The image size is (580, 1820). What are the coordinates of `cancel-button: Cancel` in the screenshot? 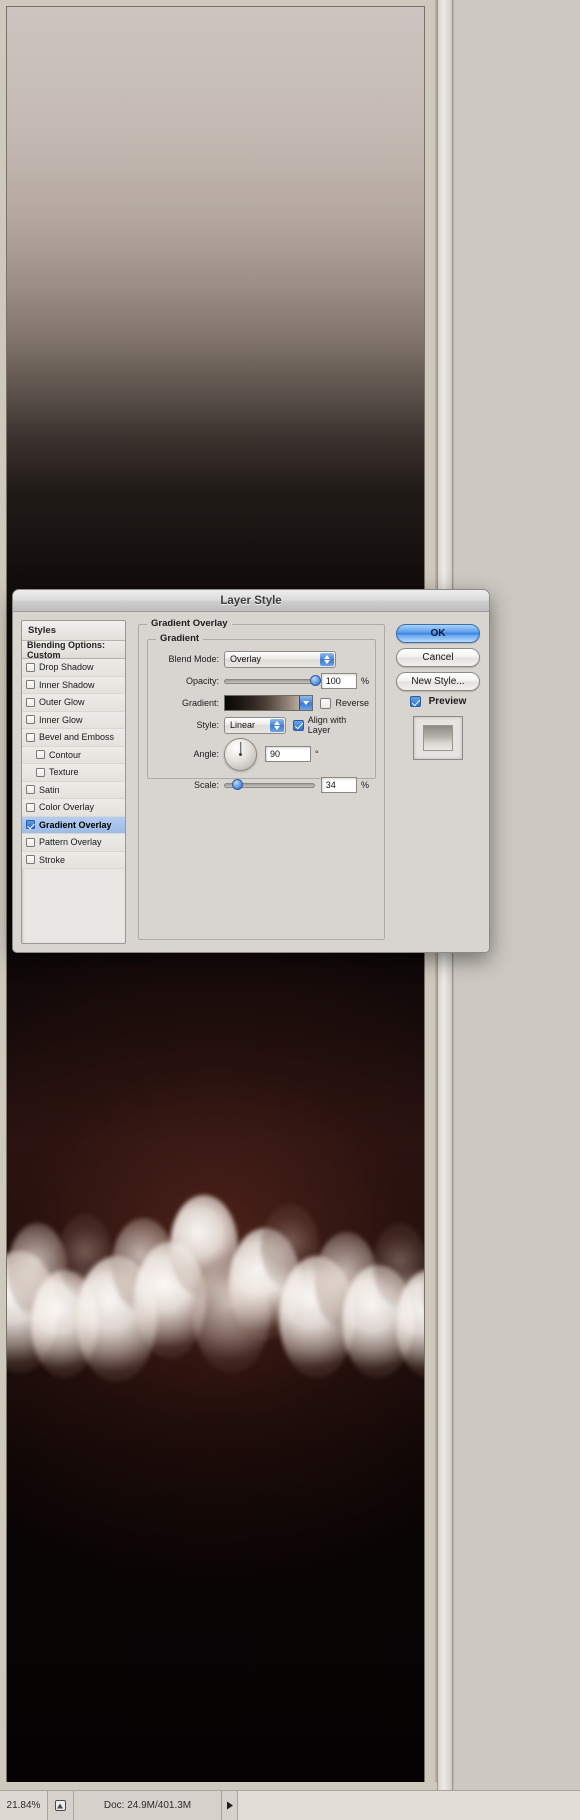 It's located at (438, 657).